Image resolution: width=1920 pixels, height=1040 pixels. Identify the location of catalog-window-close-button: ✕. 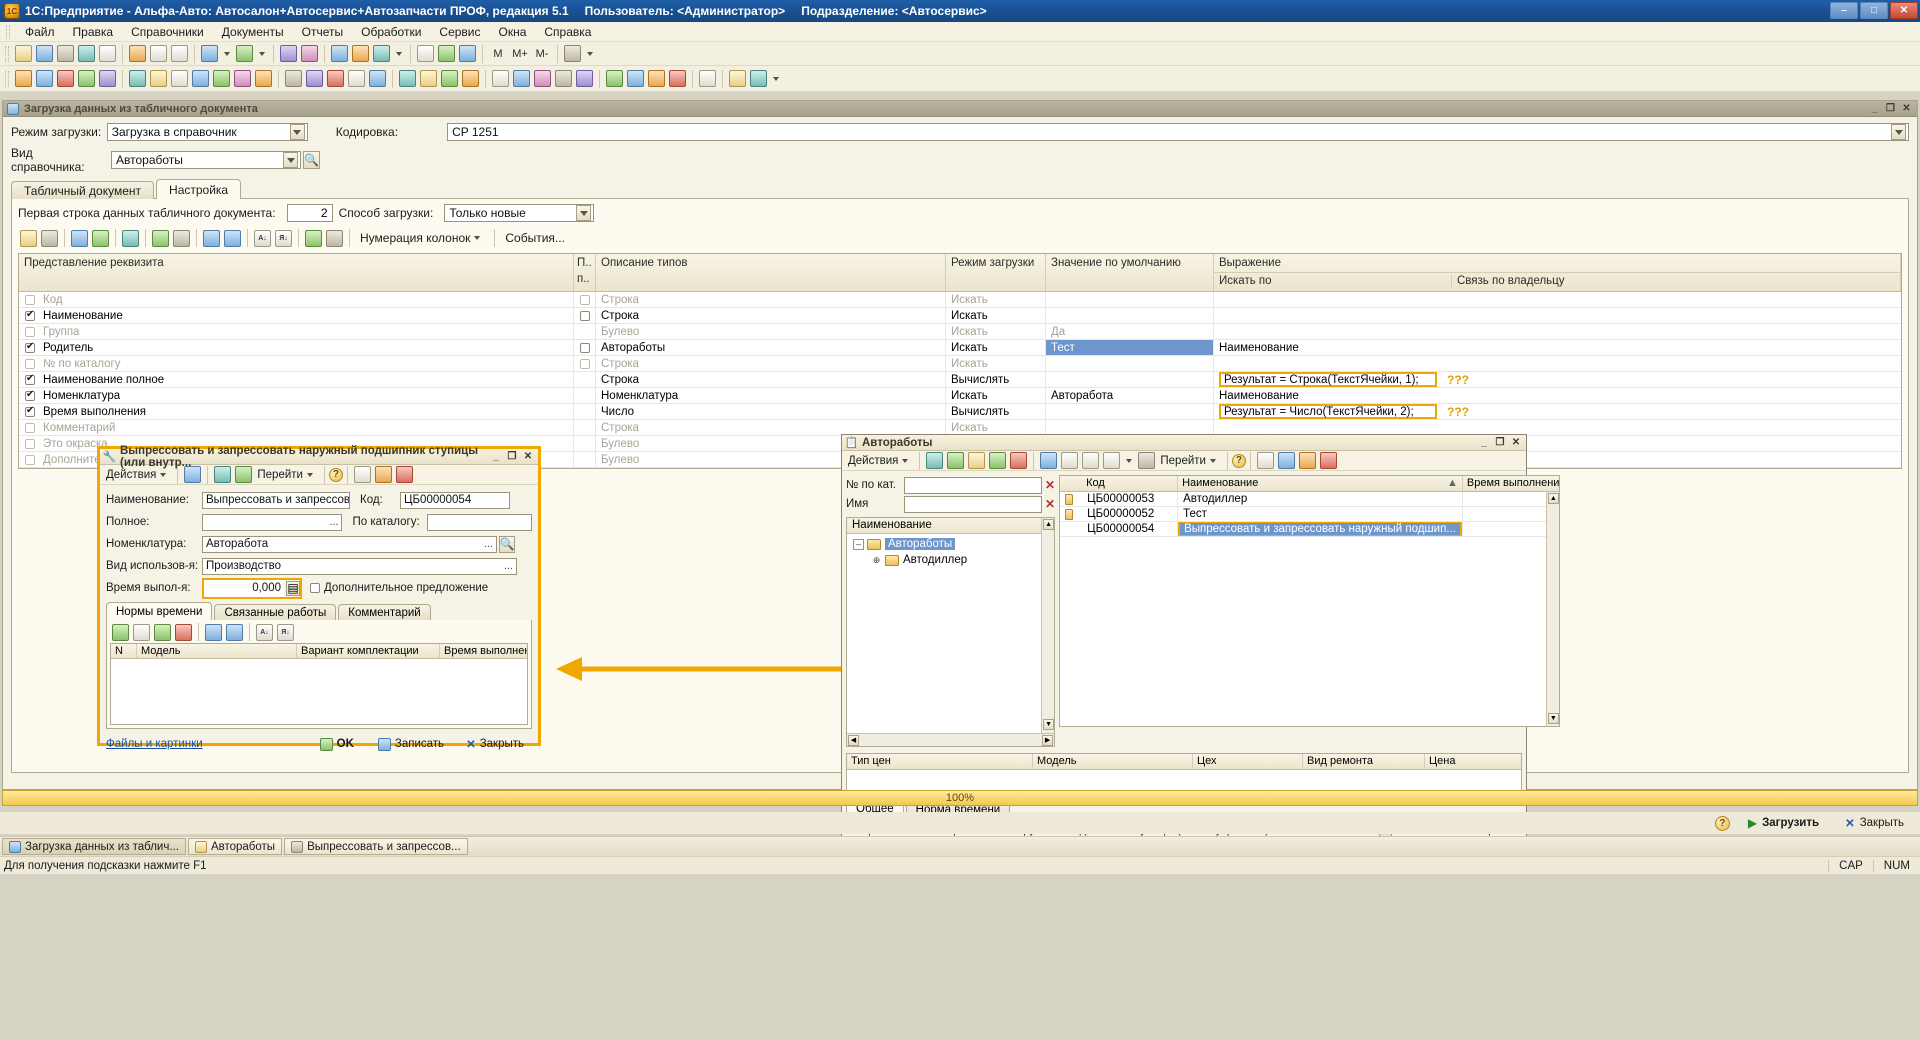
(1516, 443).